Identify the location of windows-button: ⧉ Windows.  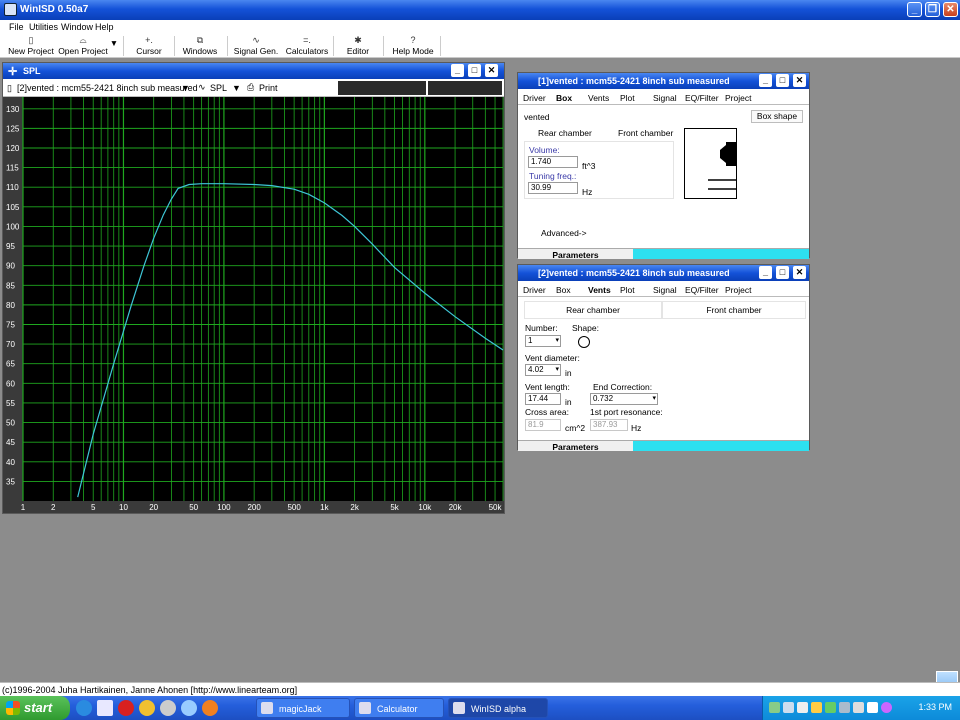
(200, 46).